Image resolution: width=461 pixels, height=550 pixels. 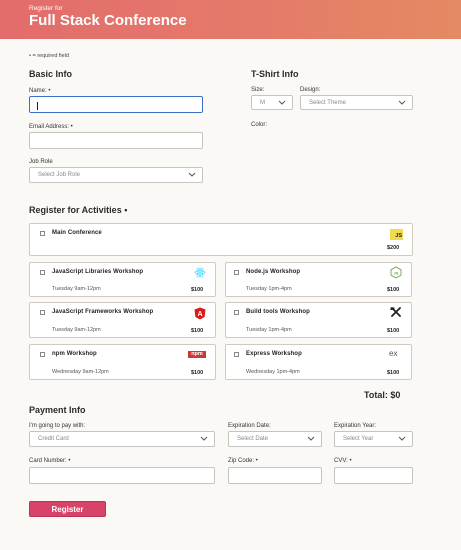 What do you see at coordinates (230, 19) in the screenshot?
I see `page-header: Register for Full Stack Conference` at bounding box center [230, 19].